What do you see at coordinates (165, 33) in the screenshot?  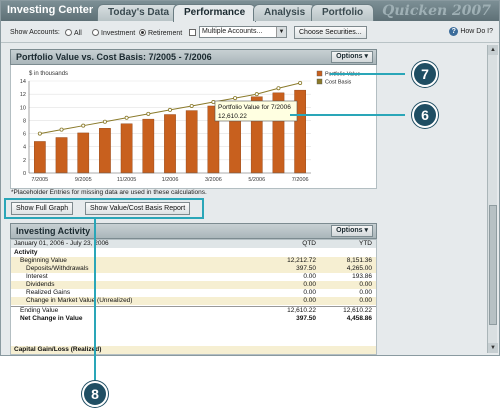 I see `radio-retirement-label: Retirement` at bounding box center [165, 33].